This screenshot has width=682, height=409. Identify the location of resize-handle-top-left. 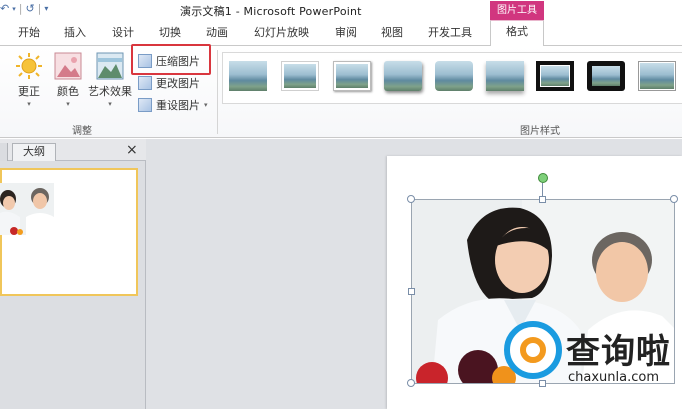
(411, 199).